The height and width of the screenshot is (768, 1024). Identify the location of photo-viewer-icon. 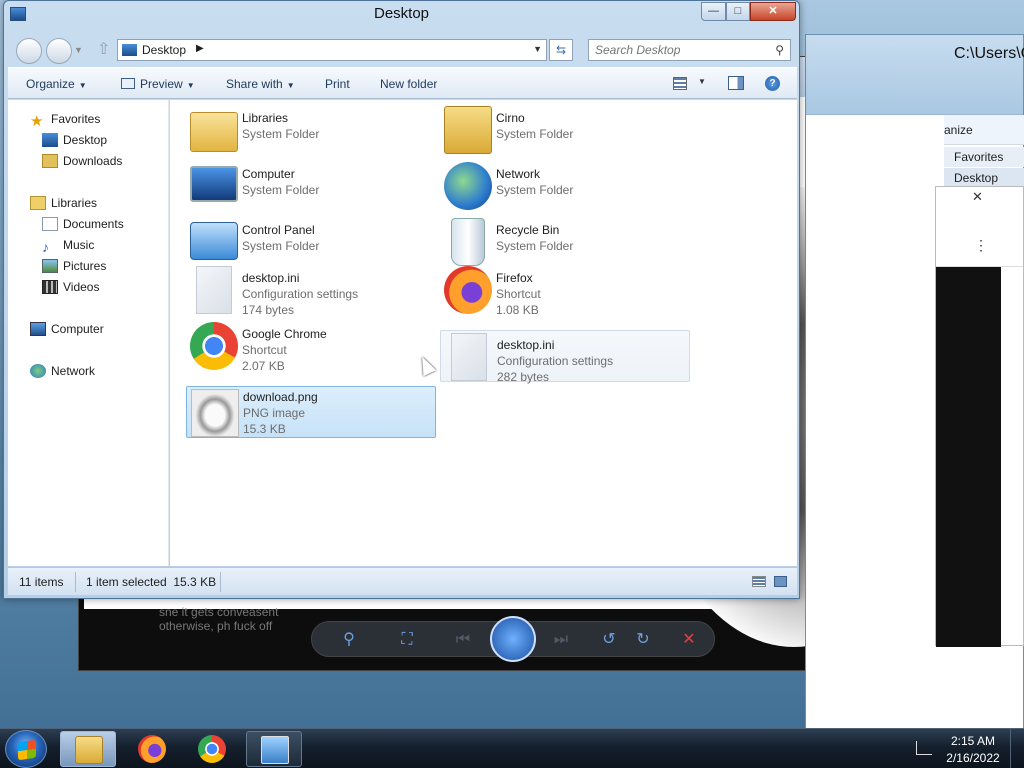
(275, 750).